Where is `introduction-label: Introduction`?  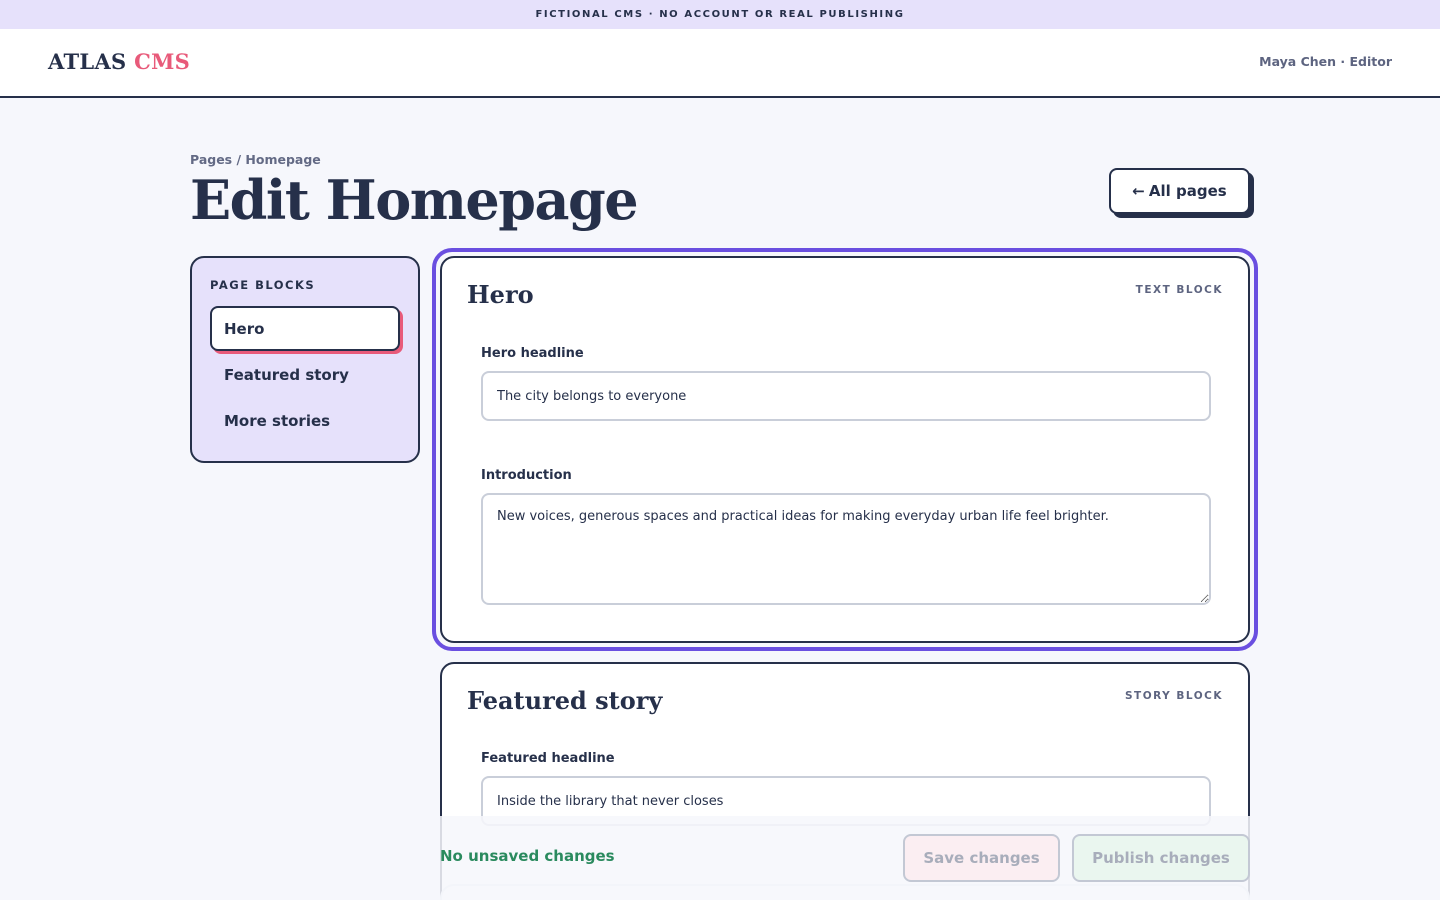 introduction-label: Introduction is located at coordinates (526, 475).